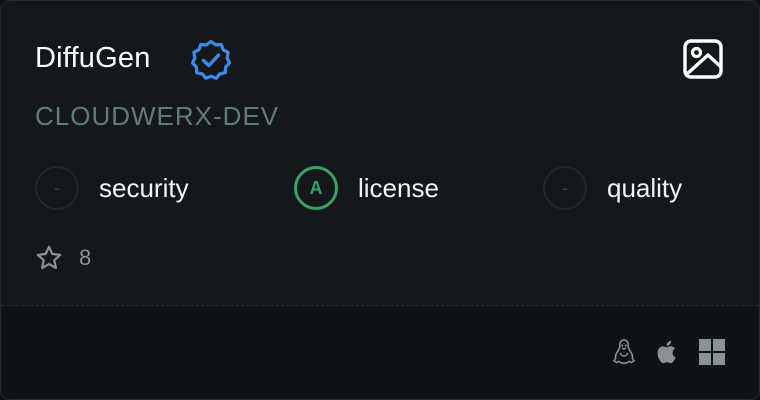  Describe the element at coordinates (398, 188) in the screenshot. I see `score-label: license` at that location.